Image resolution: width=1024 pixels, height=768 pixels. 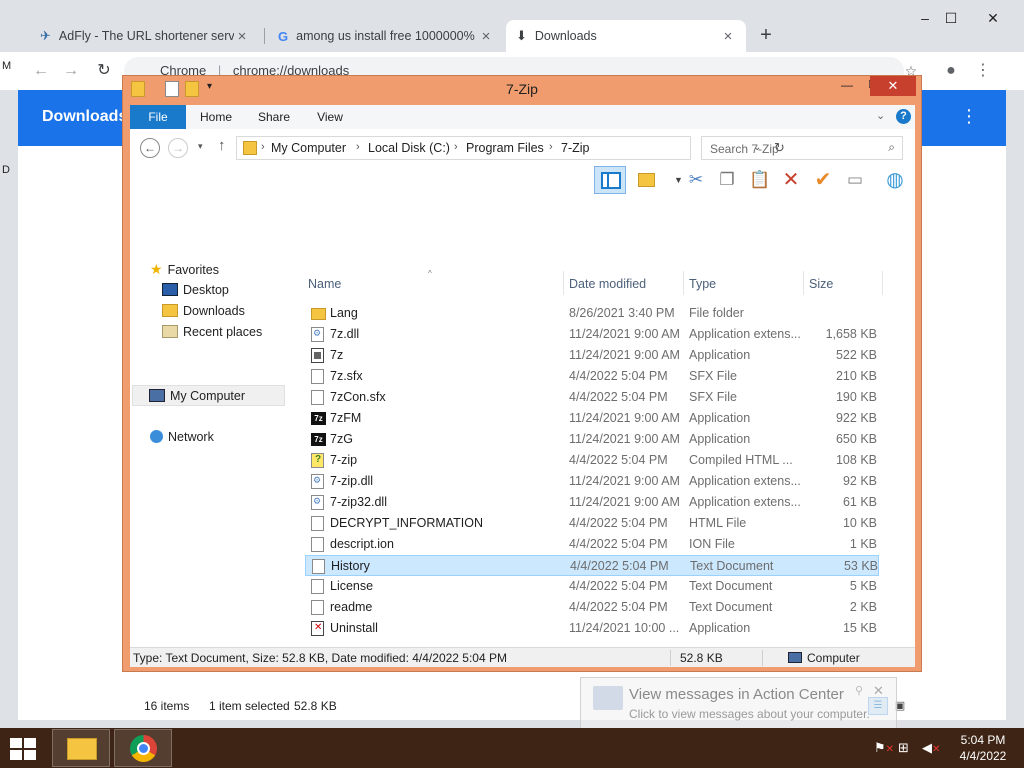 What do you see at coordinates (983, 71) in the screenshot?
I see `menu-icon: ⋮` at bounding box center [983, 71].